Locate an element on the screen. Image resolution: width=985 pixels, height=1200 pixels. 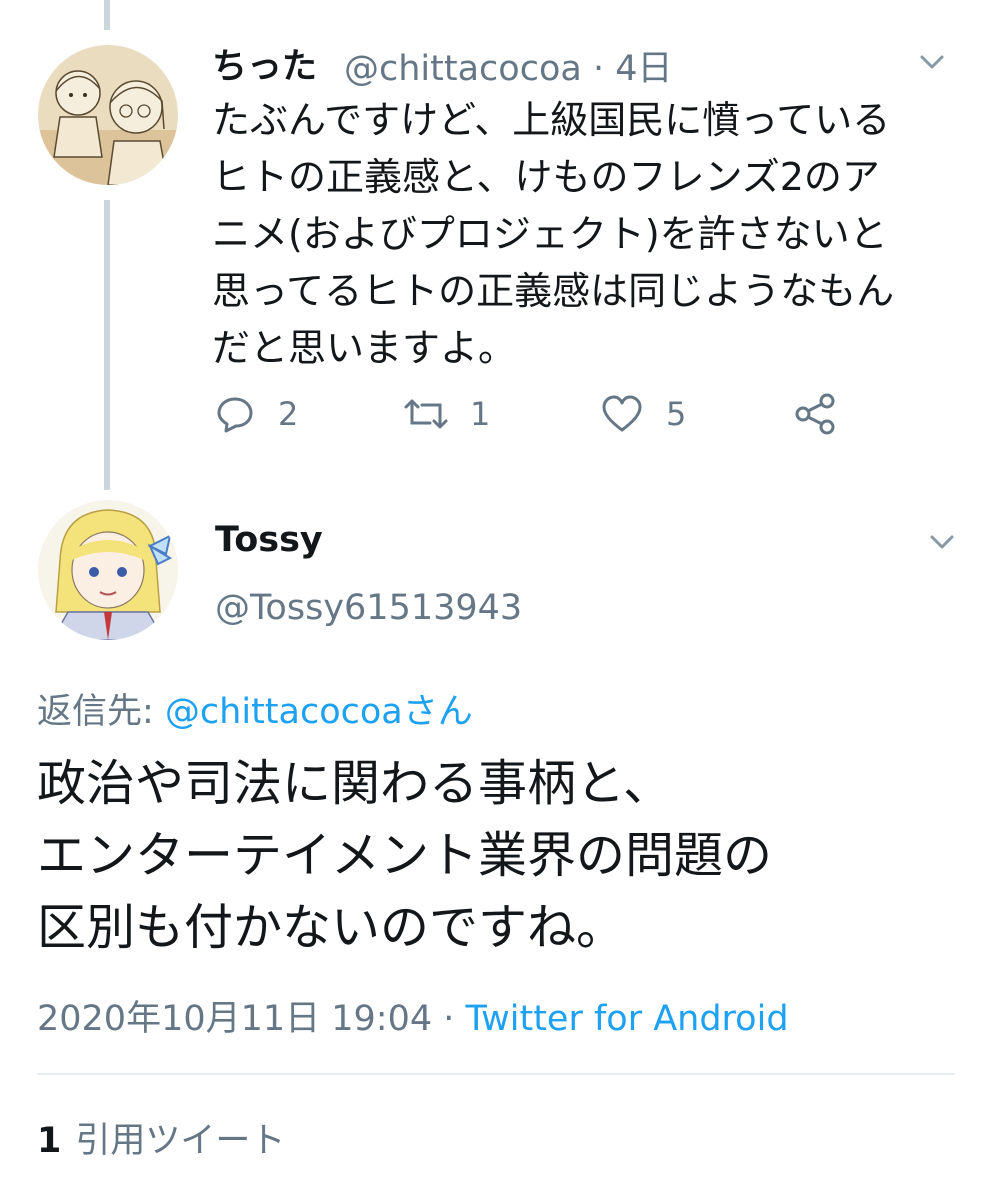
reply-count: 2 is located at coordinates (288, 414).